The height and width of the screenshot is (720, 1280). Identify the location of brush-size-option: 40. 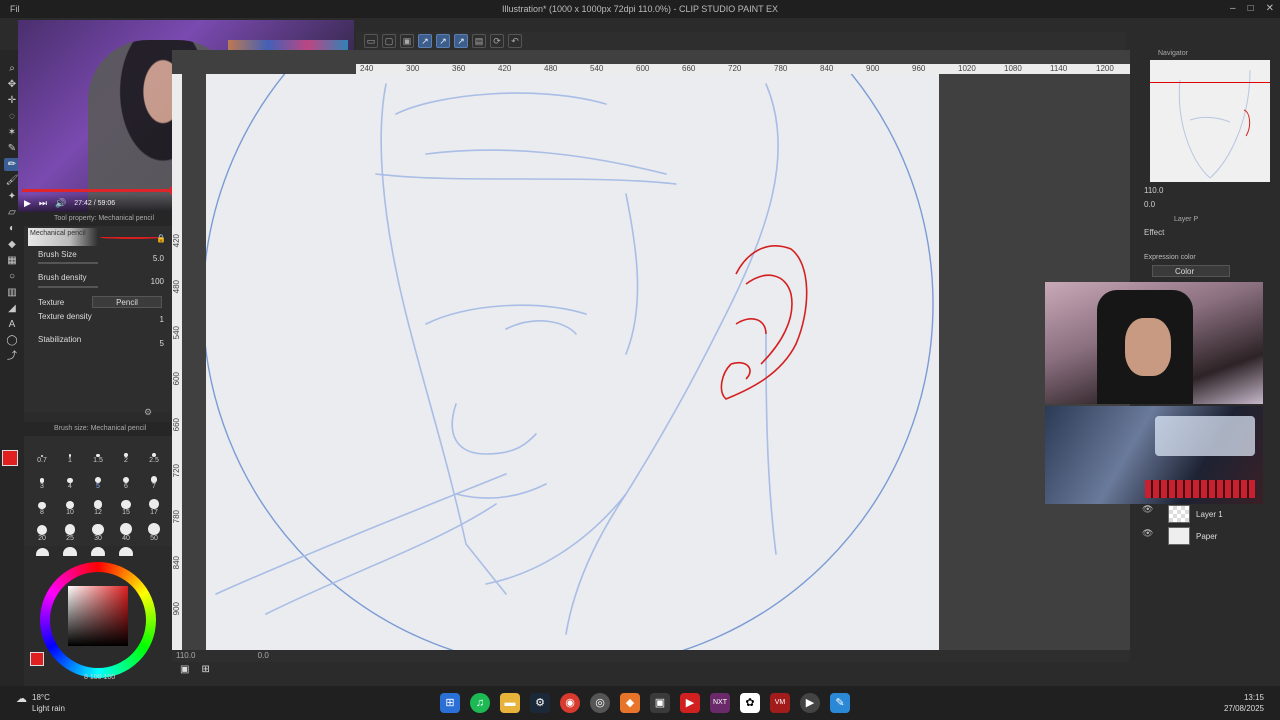
(126, 530).